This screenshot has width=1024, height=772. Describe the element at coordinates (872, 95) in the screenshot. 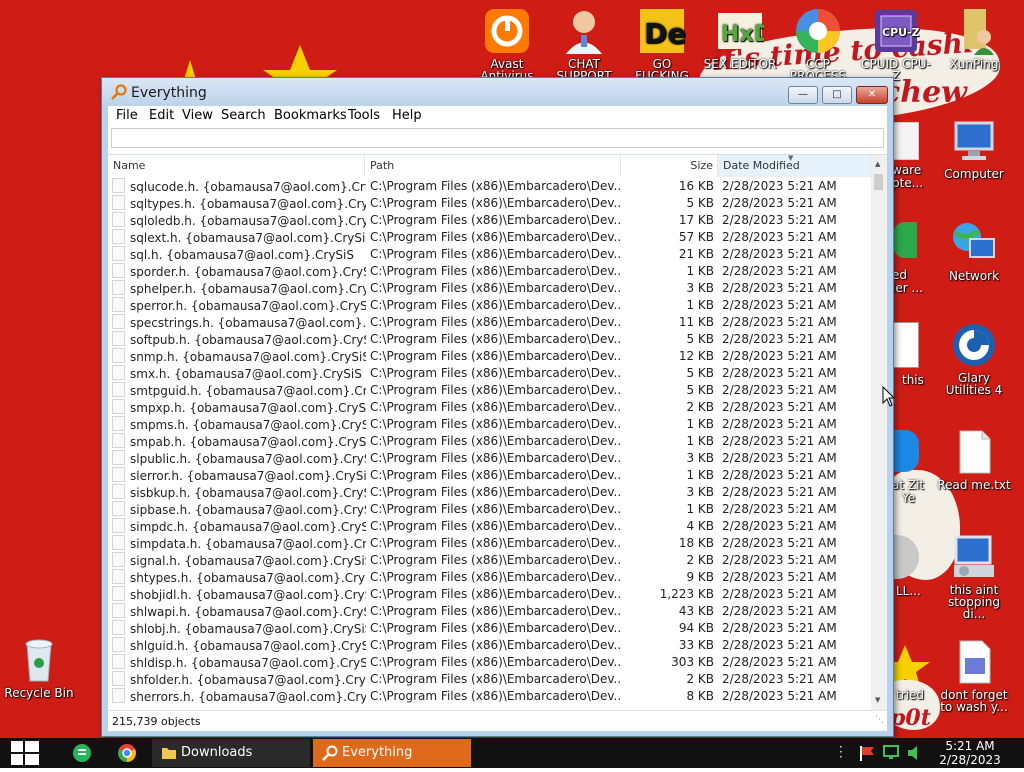

I see `close-button: ✕` at that location.